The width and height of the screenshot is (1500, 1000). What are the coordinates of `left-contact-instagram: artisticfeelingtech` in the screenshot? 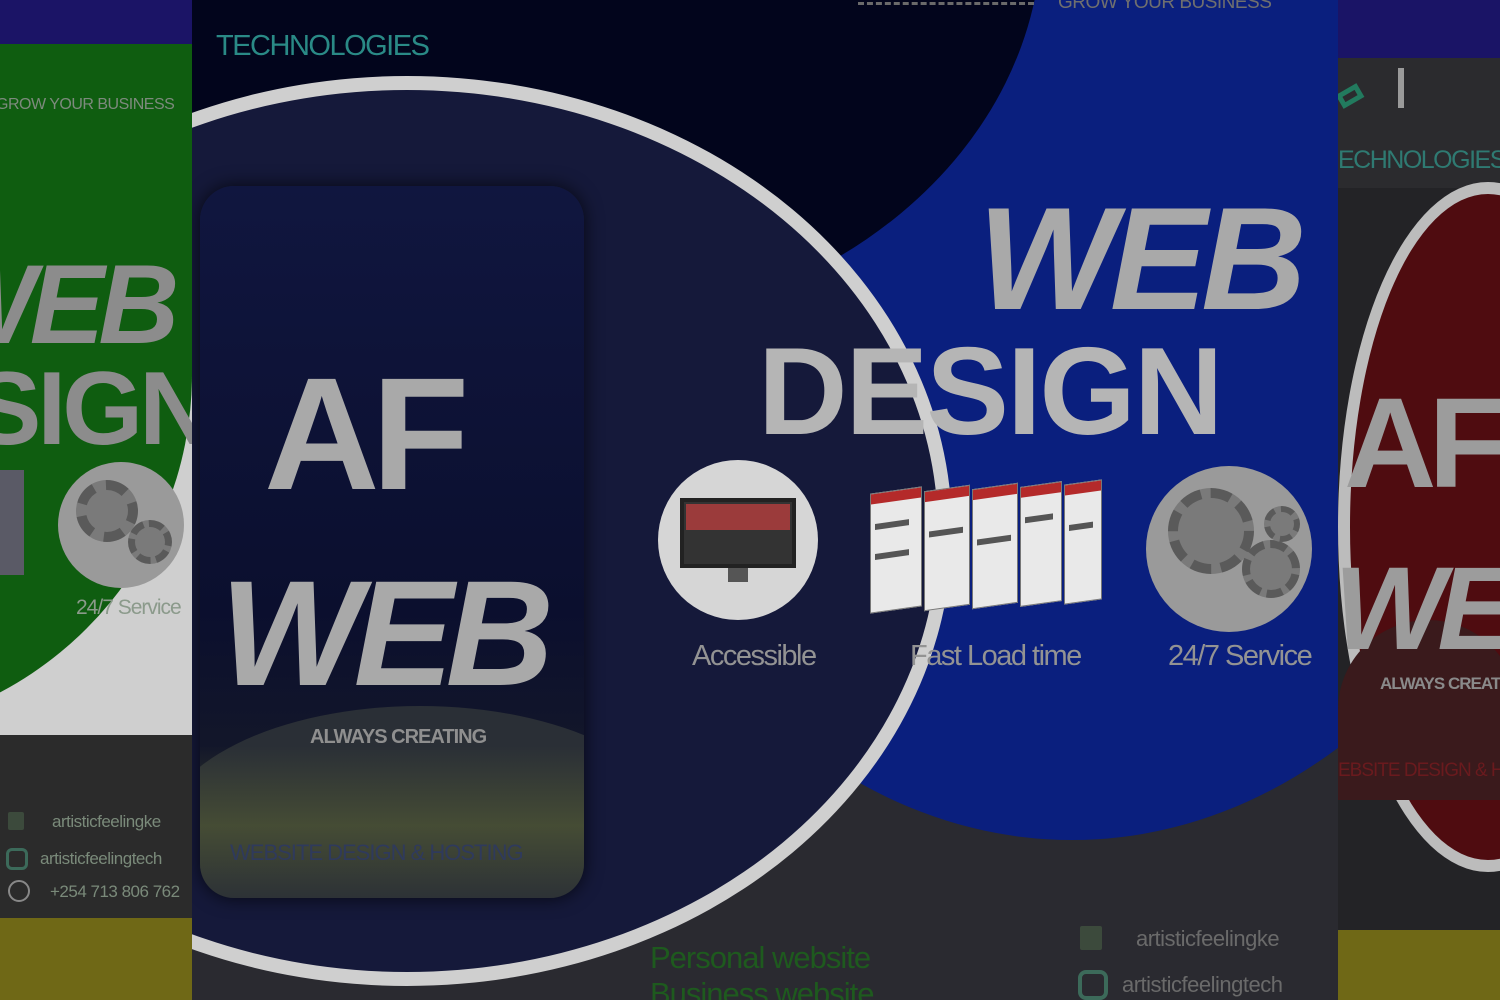 It's located at (101, 858).